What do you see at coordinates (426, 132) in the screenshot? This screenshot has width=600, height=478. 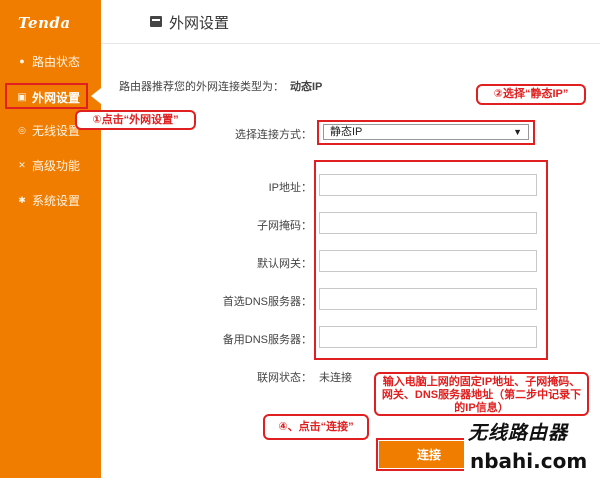 I see `highlight-select-frame` at bounding box center [426, 132].